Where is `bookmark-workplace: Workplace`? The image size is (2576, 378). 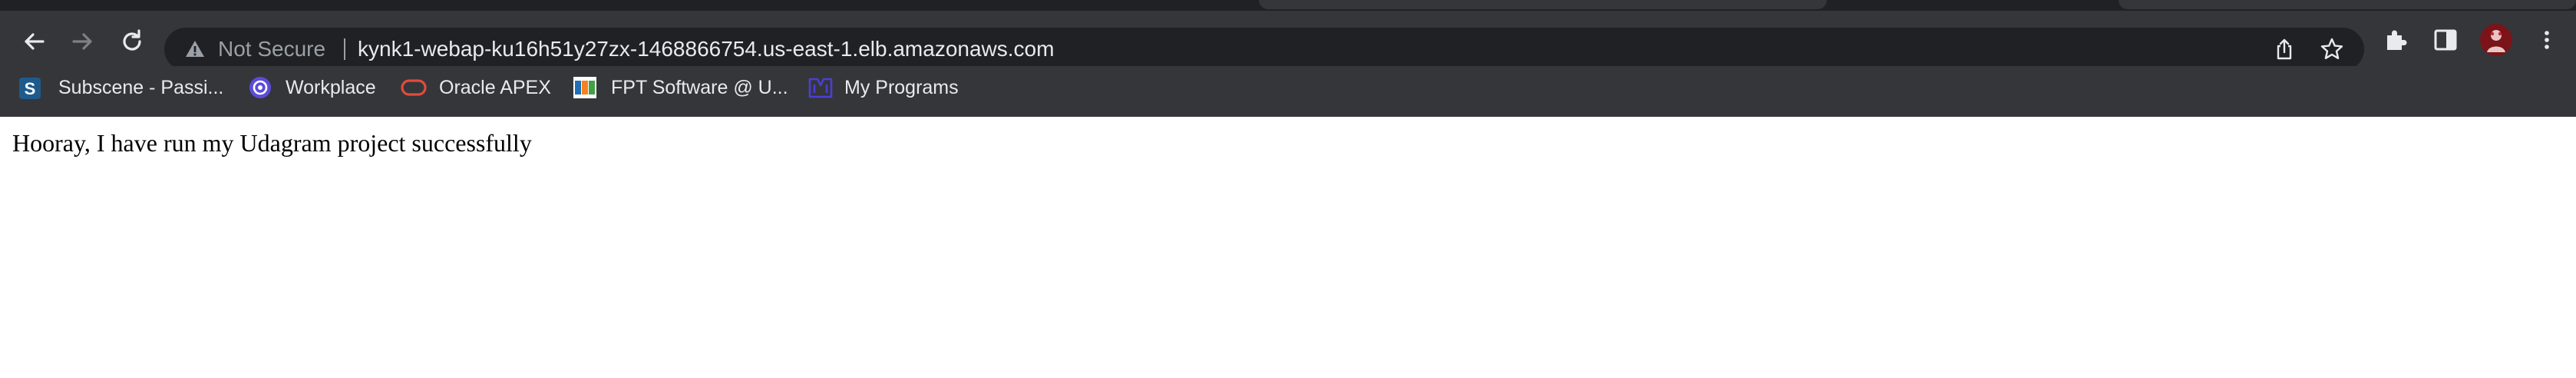 bookmark-workplace: Workplace is located at coordinates (316, 87).